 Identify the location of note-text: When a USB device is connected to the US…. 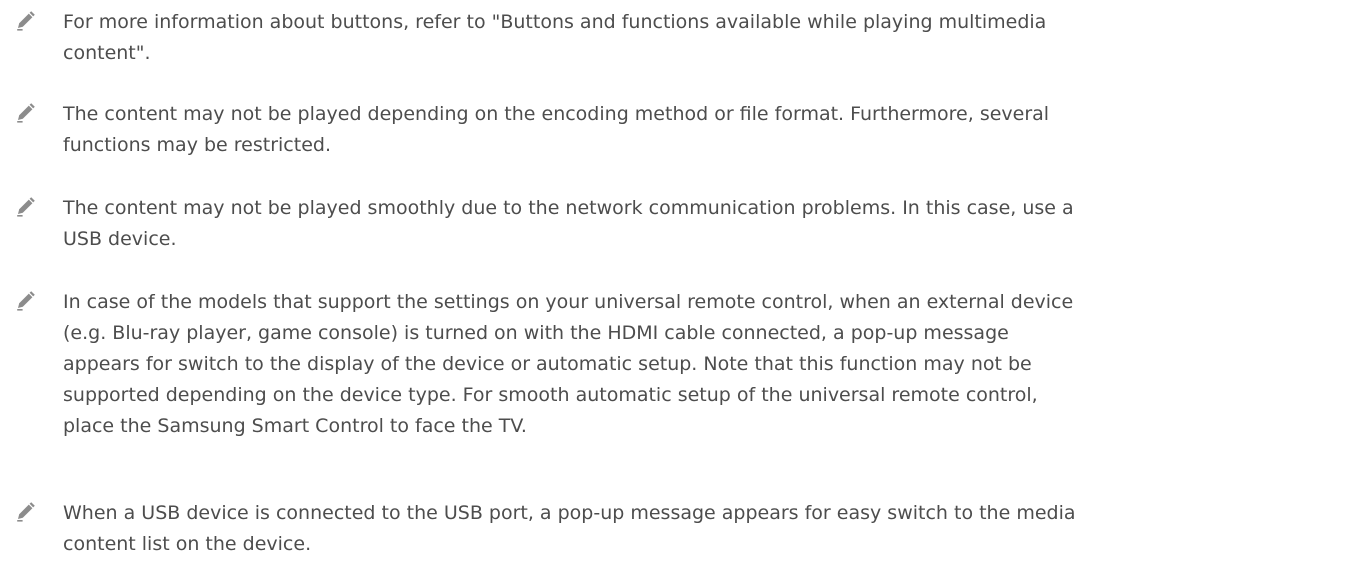
(569, 528).